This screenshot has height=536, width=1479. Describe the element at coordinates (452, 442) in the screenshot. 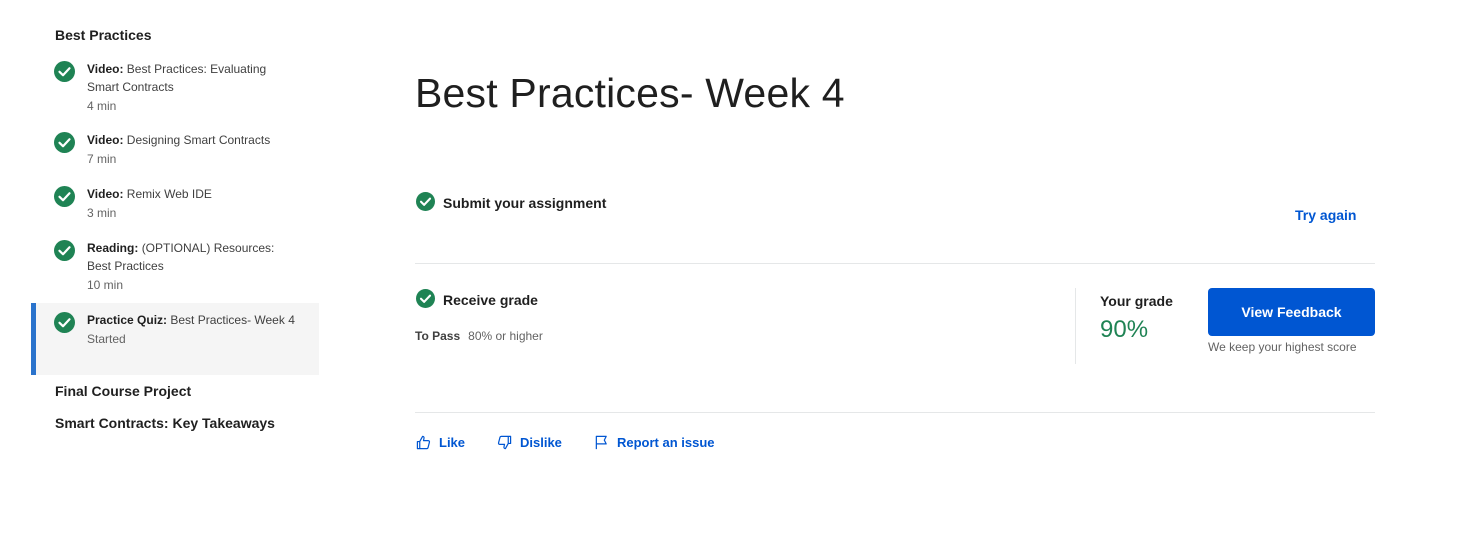

I see `like-label: Like` at that location.